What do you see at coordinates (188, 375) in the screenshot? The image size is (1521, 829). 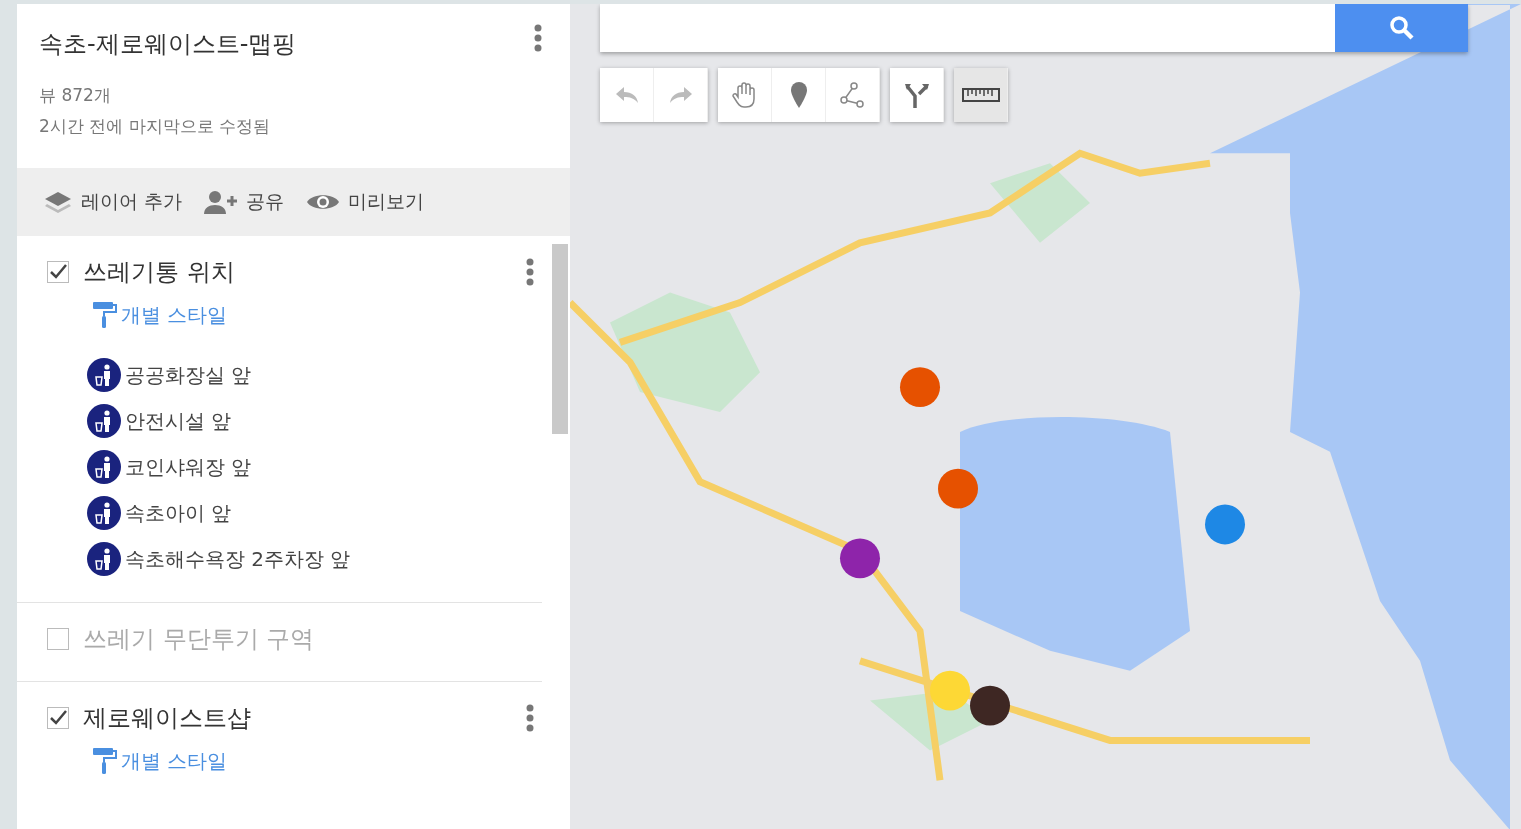 I see `place-item: 공공화장실 앞` at bounding box center [188, 375].